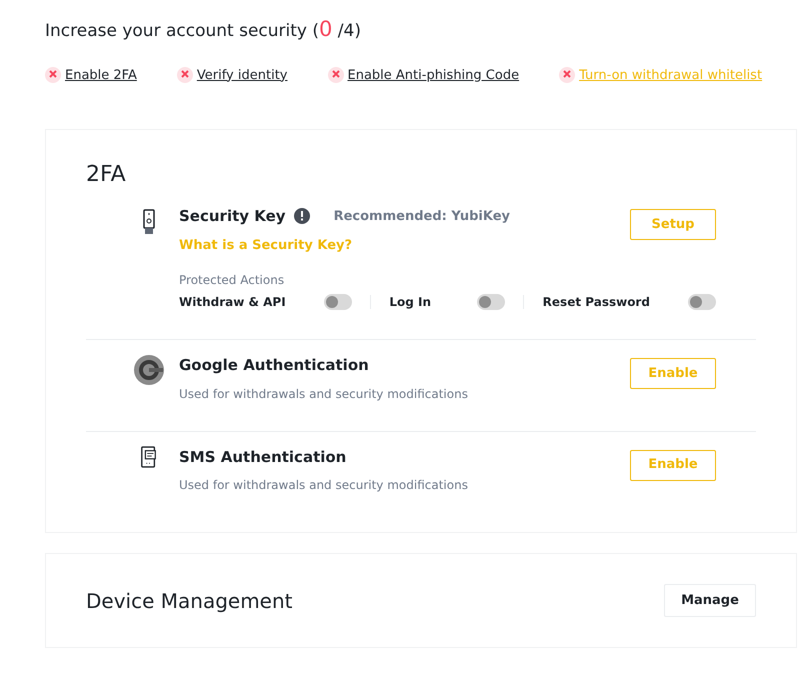 This screenshot has height=677, width=808. Describe the element at coordinates (710, 600) in the screenshot. I see `manage-button: Manage` at that location.